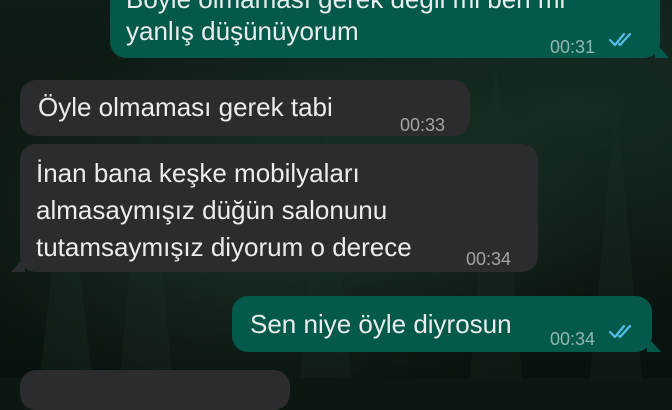 The width and height of the screenshot is (672, 410). What do you see at coordinates (198, 173) in the screenshot?
I see `message-text-line: İnan bana keşke mobilyaları` at bounding box center [198, 173].